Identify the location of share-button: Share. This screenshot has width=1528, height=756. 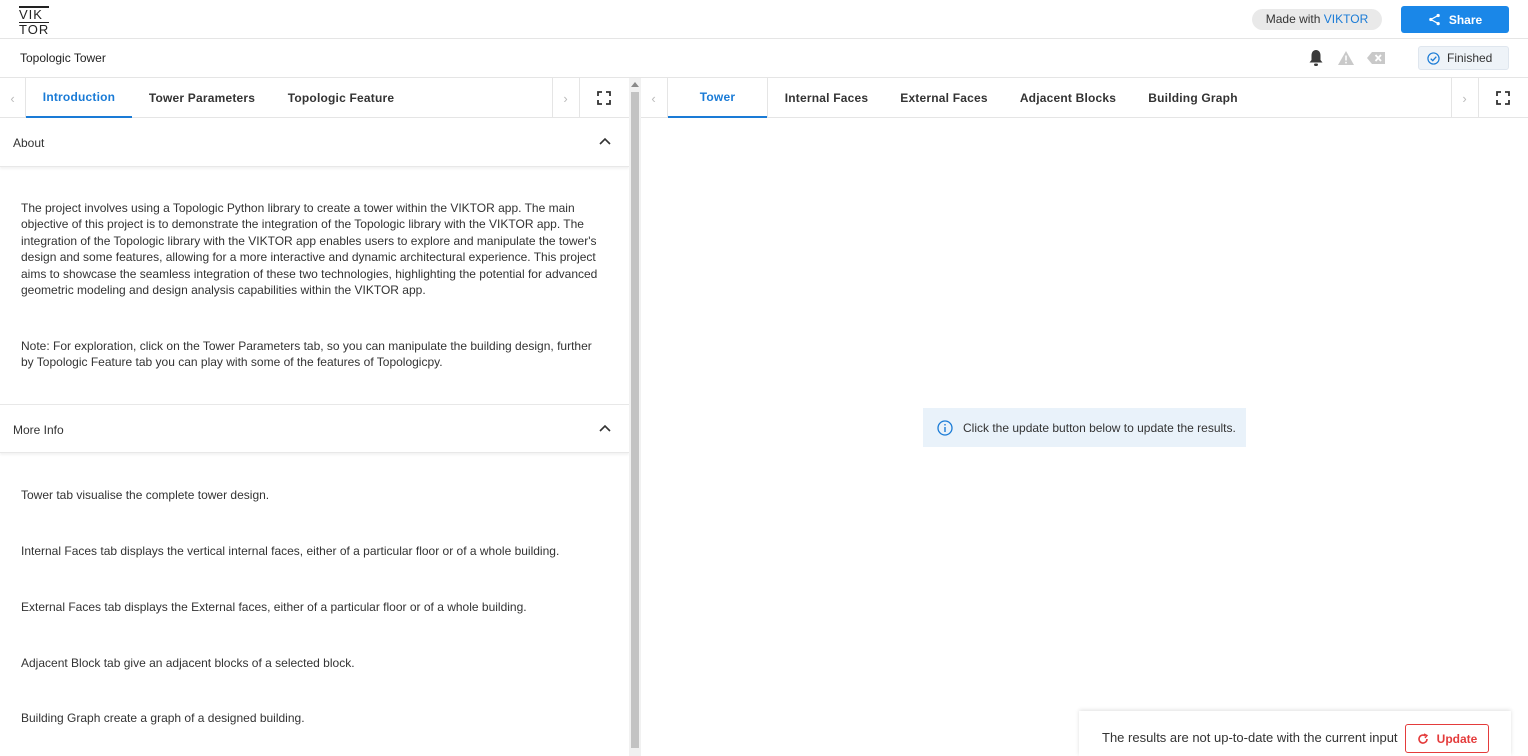
(1455, 19).